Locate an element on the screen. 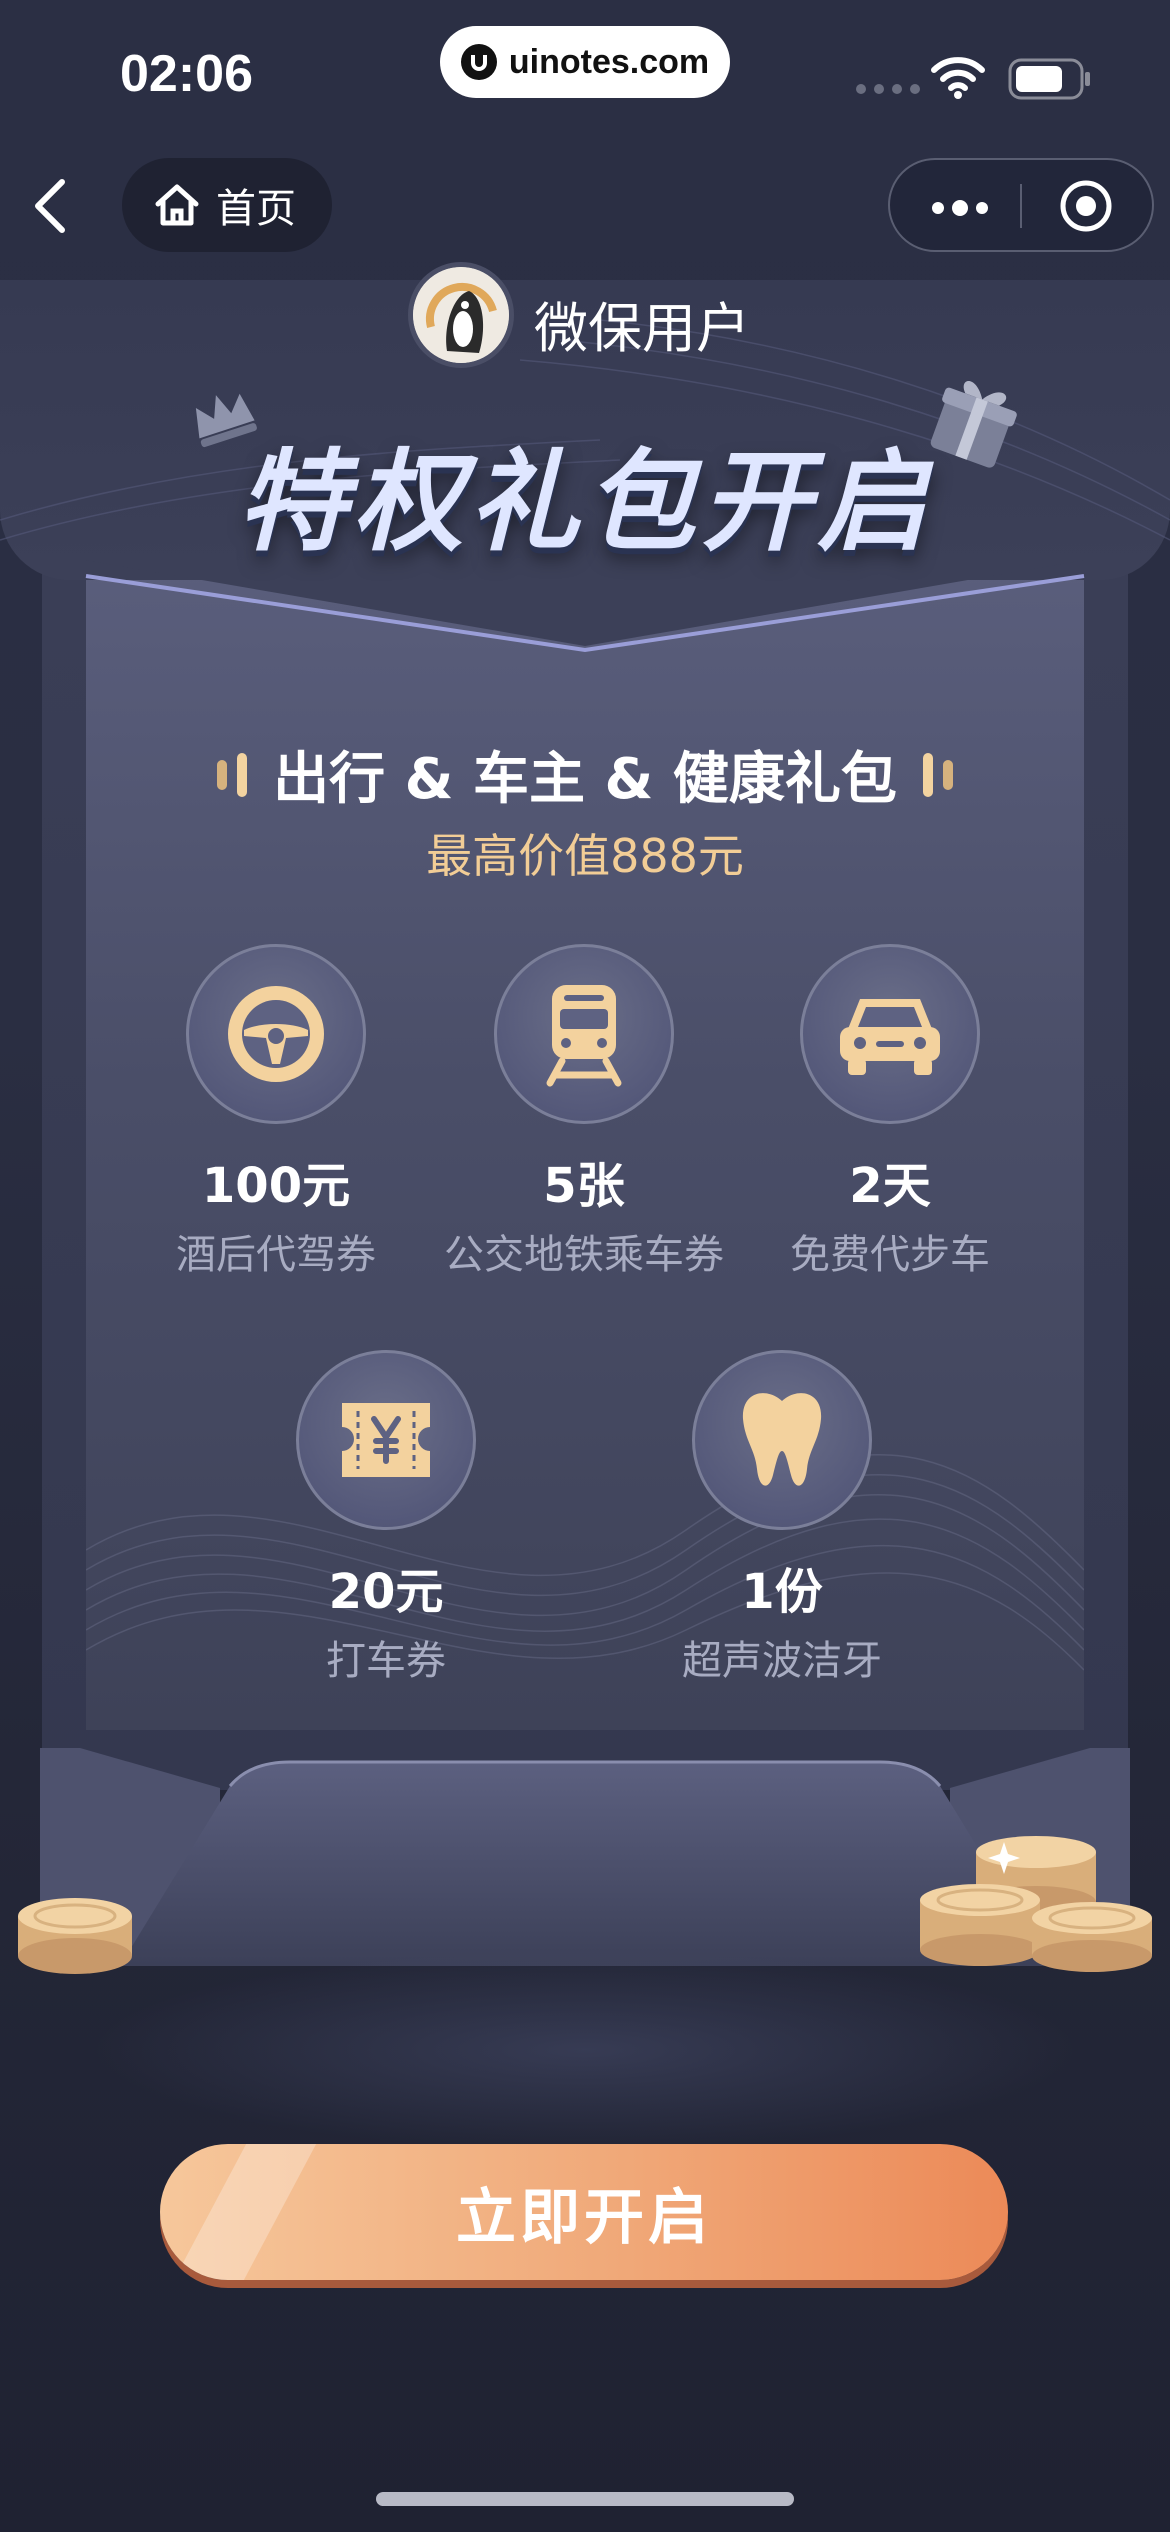 This screenshot has width=1170, height=2532. steering-wheel-icon is located at coordinates (276, 1034).